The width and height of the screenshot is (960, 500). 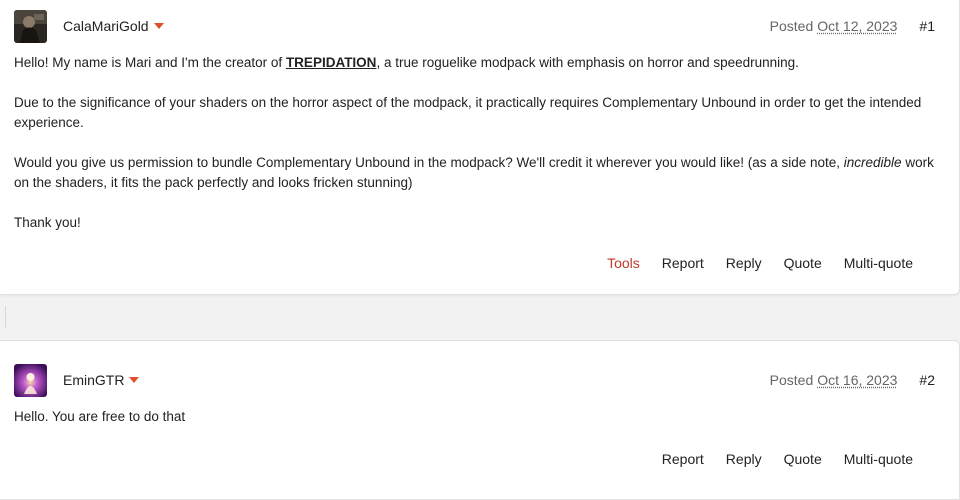 What do you see at coordinates (474, 26) in the screenshot?
I see `post-header: CalaMariGold Posted Oct 12, 2023 #1` at bounding box center [474, 26].